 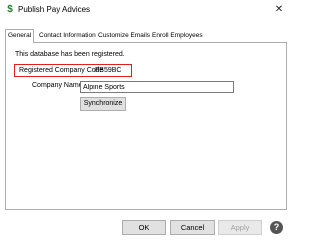 What do you see at coordinates (177, 36) in the screenshot?
I see `tab-enroll-employees: Enroll Employees` at bounding box center [177, 36].